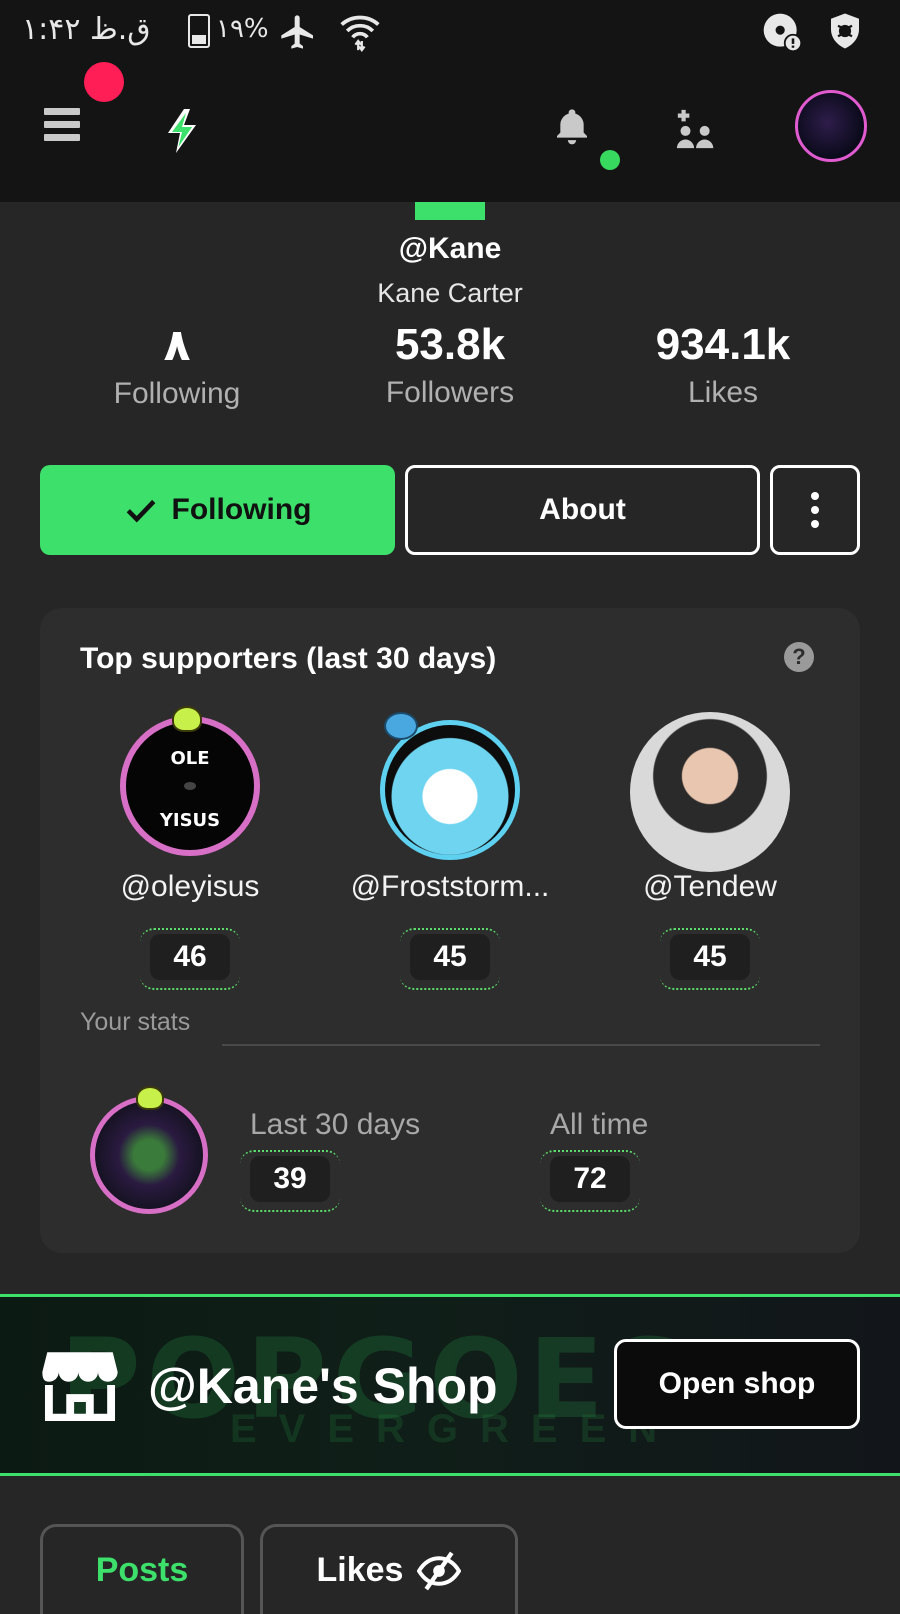 The height and width of the screenshot is (1614, 900). I want to click on supporter-1-score-wrap: 46, so click(190, 959).